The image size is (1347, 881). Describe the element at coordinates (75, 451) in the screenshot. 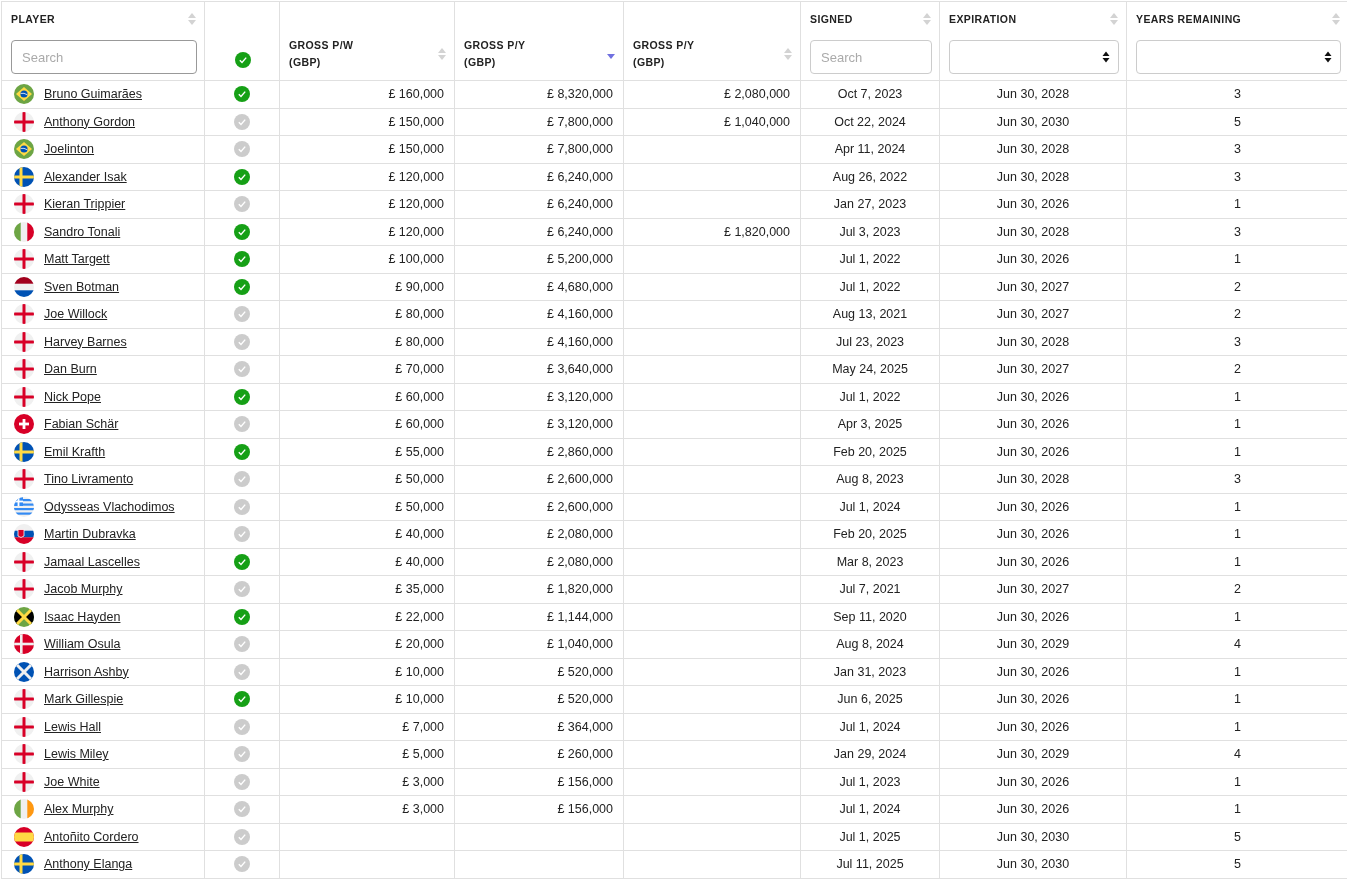

I see `player-link: Emil Krafth` at that location.